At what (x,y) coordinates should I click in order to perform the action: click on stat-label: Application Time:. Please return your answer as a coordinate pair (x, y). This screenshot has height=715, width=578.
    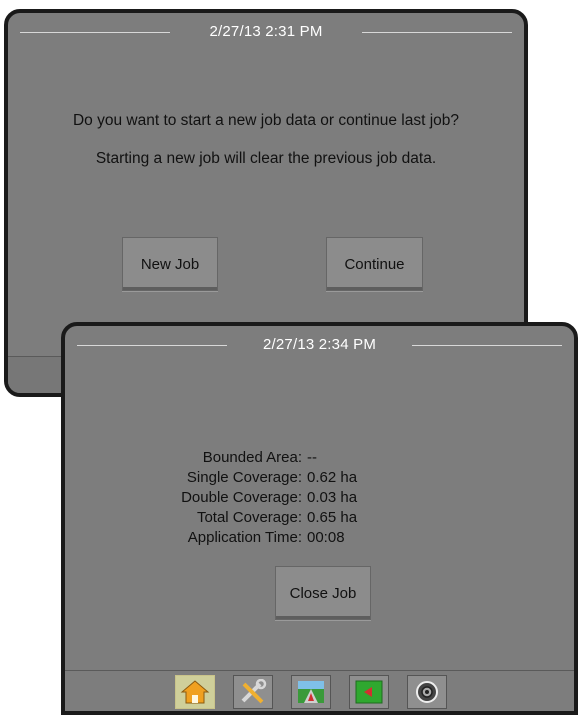
    Looking at the image, I should click on (244, 537).